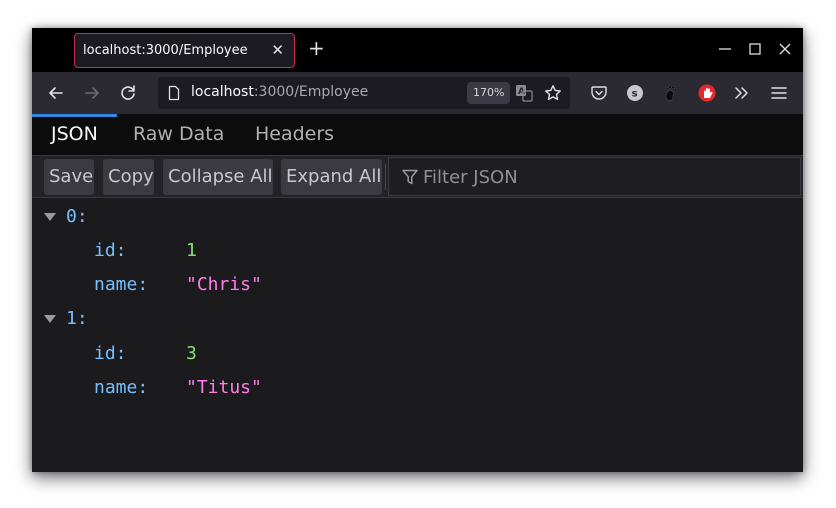 This screenshot has width=836, height=508. What do you see at coordinates (725, 49) in the screenshot?
I see `minimize-icon` at bounding box center [725, 49].